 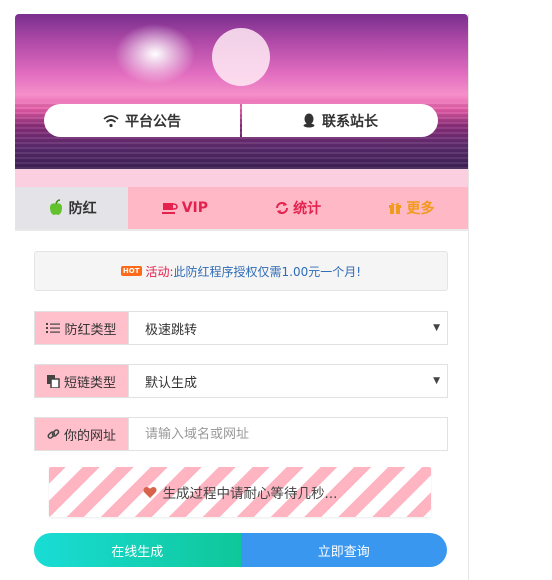 What do you see at coordinates (241, 57) in the screenshot?
I see `avatar` at bounding box center [241, 57].